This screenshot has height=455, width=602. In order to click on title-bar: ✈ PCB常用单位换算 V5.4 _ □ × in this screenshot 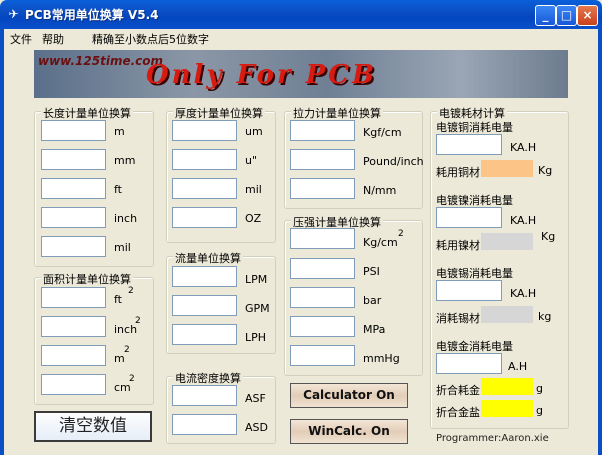, I will do `click(301, 14)`.